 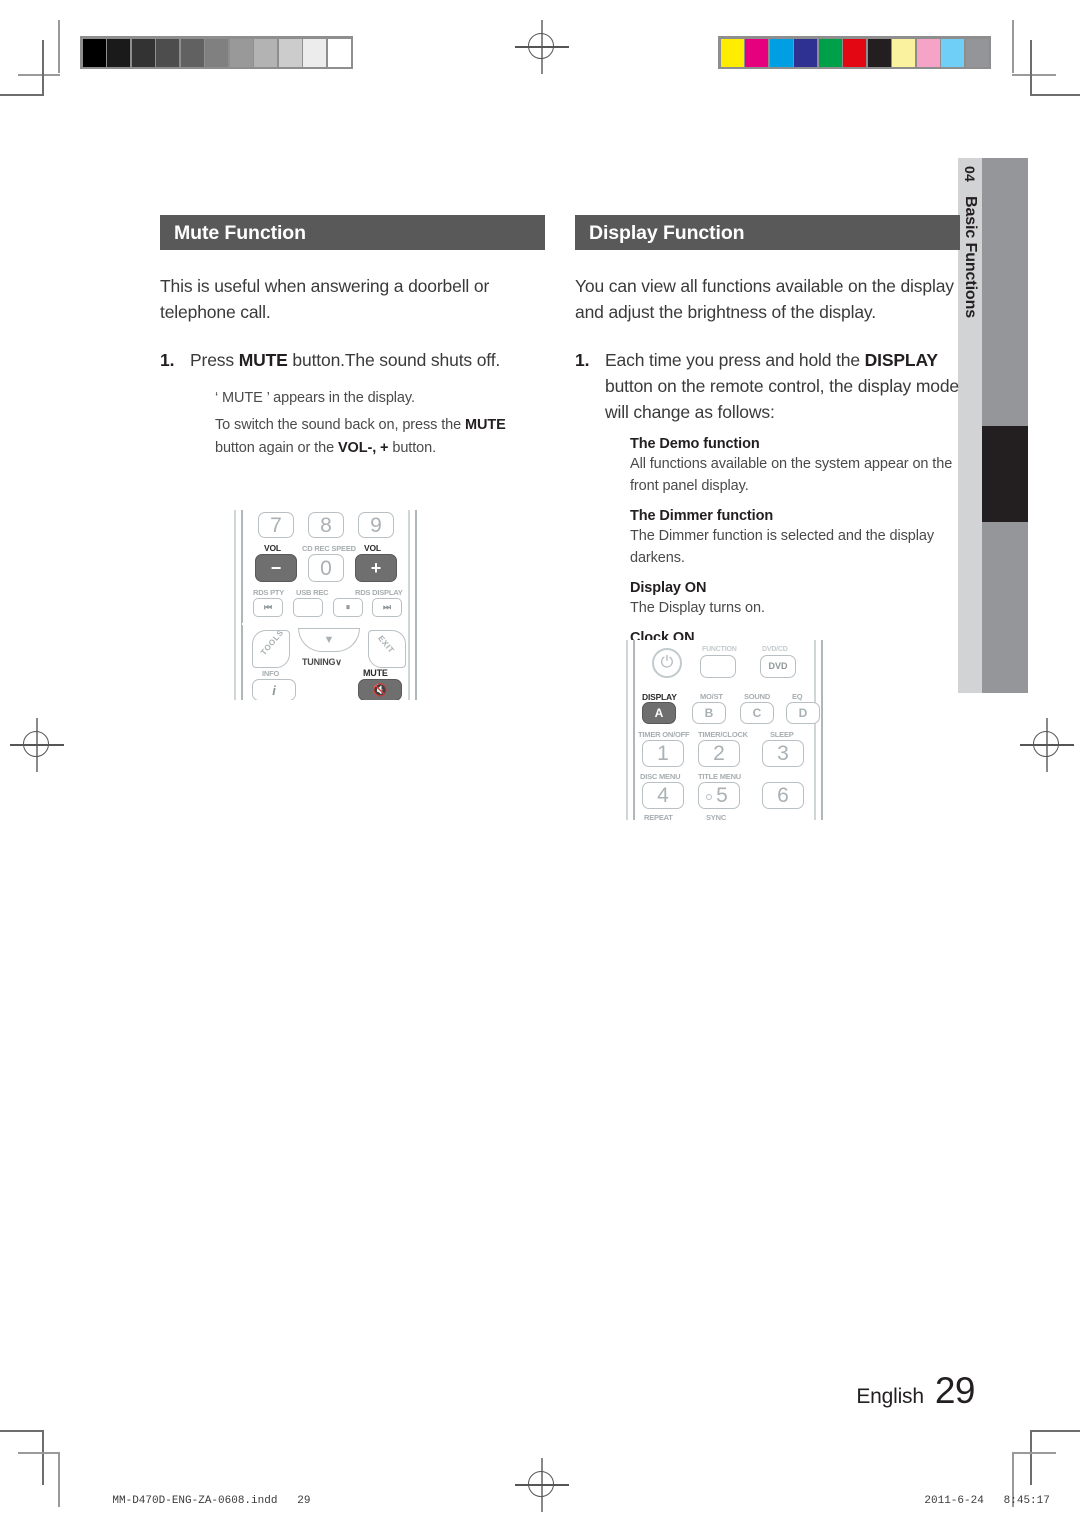 What do you see at coordinates (803, 713) in the screenshot?
I see `remote-button-d: D` at bounding box center [803, 713].